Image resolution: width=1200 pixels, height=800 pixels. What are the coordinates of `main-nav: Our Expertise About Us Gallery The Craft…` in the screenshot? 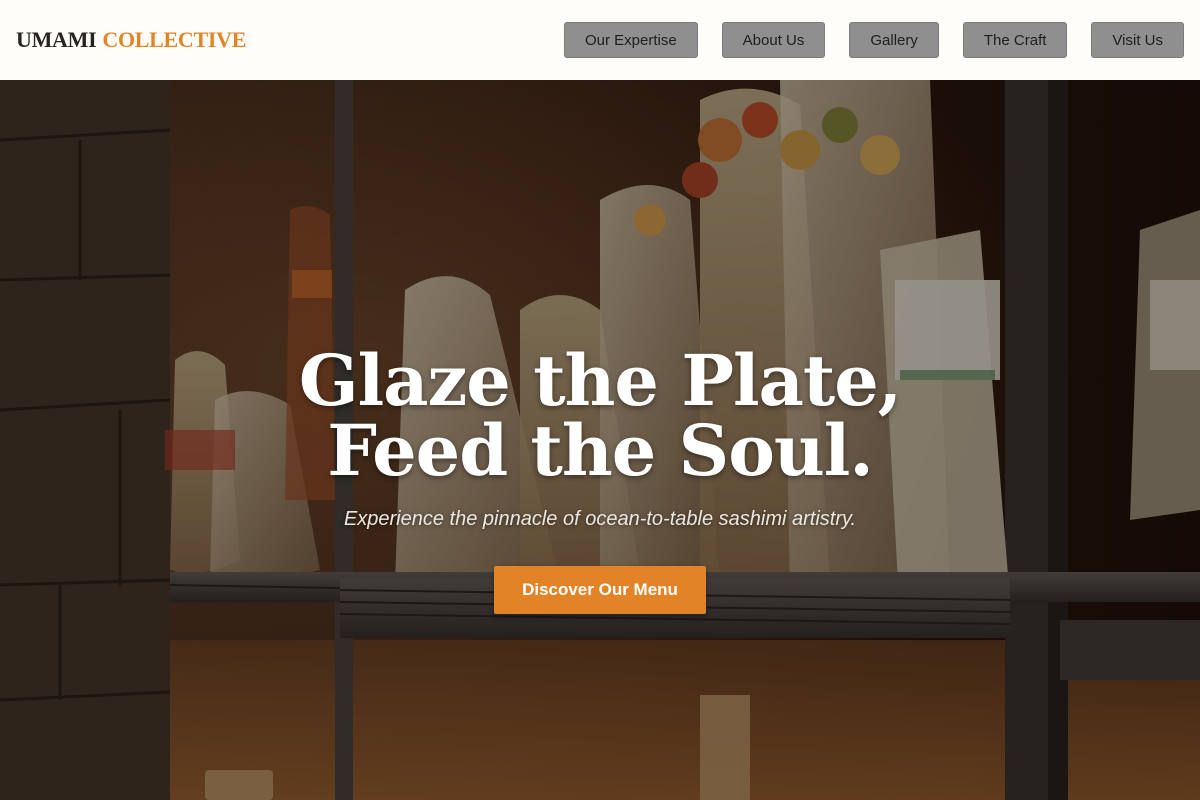 It's located at (873, 40).